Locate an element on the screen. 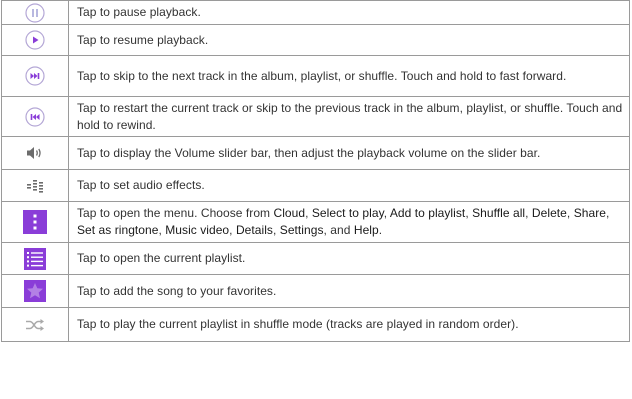 Image resolution: width=632 pixels, height=399 pixels. menu-option-label: Shuffle all is located at coordinates (499, 213).